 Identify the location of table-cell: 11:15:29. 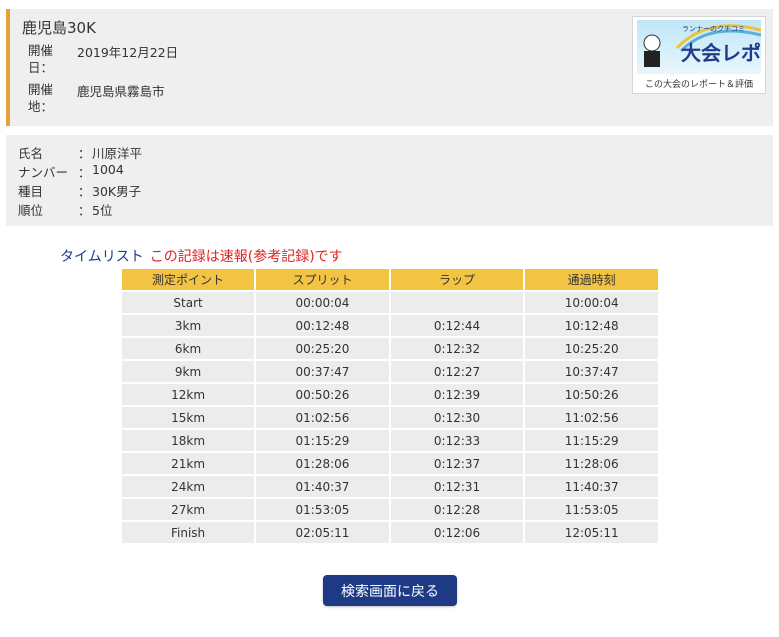
(591, 440).